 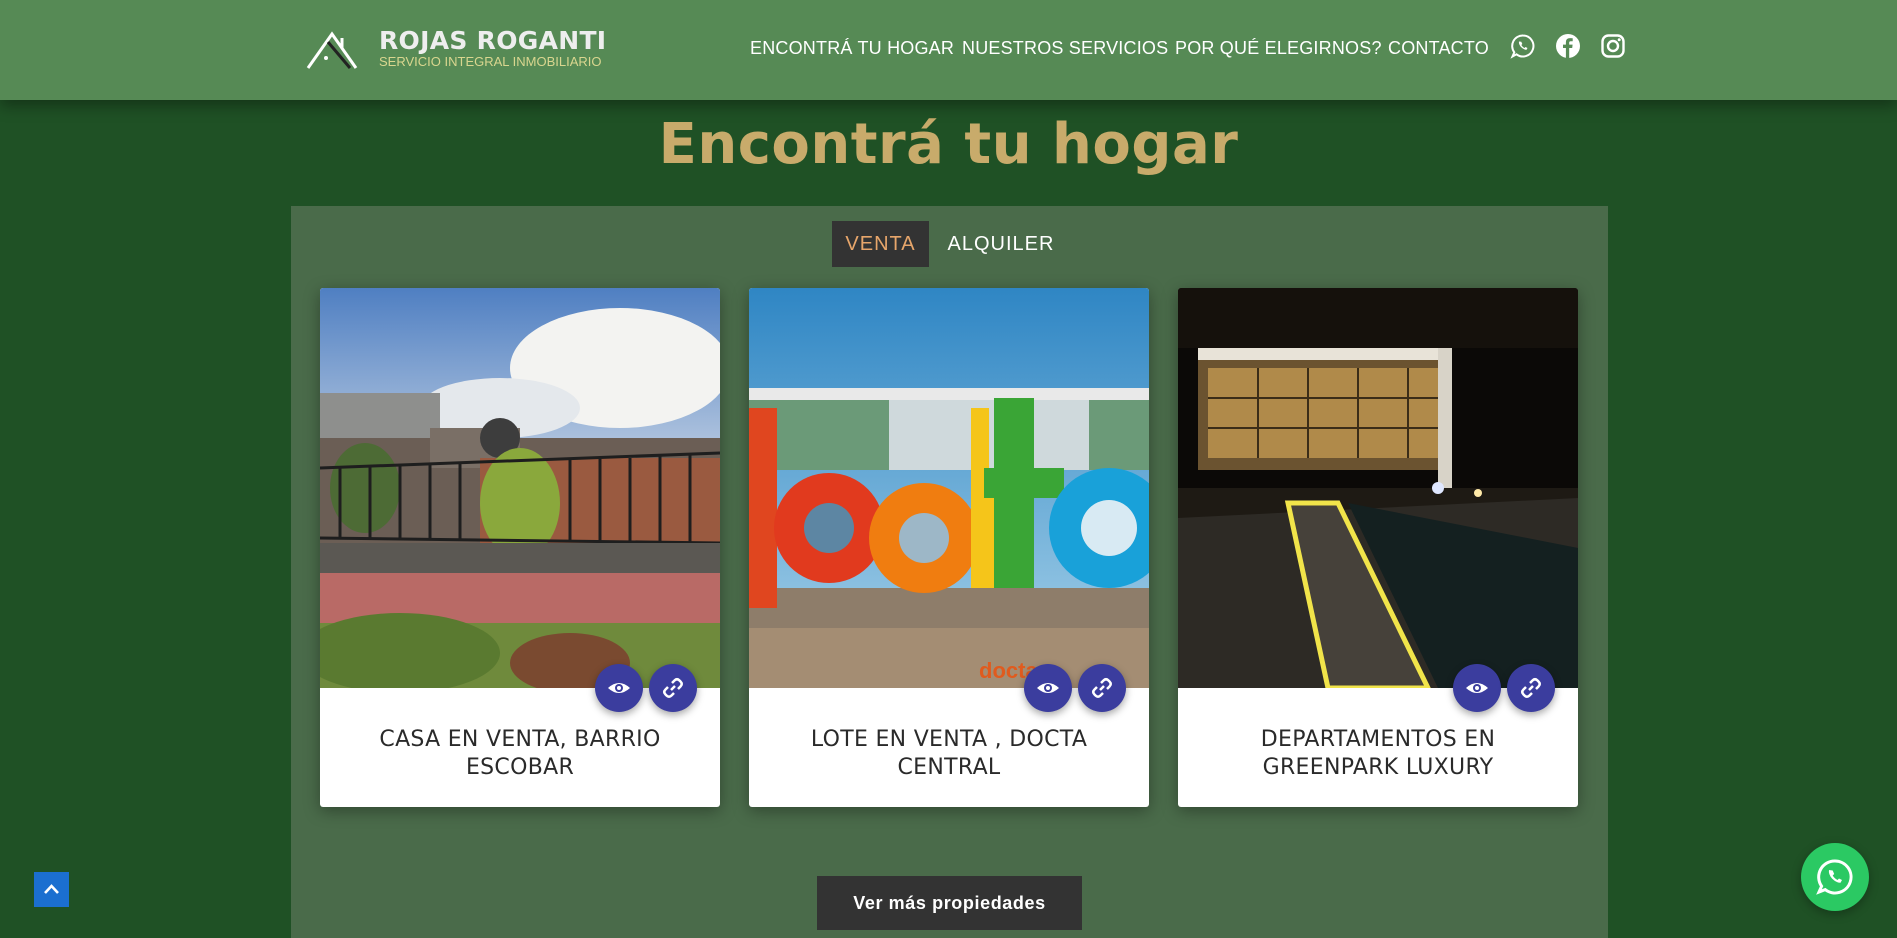 I want to click on listing-card: CASA EN VENTA, BARRIO ESCOBAR, so click(x=520, y=547).